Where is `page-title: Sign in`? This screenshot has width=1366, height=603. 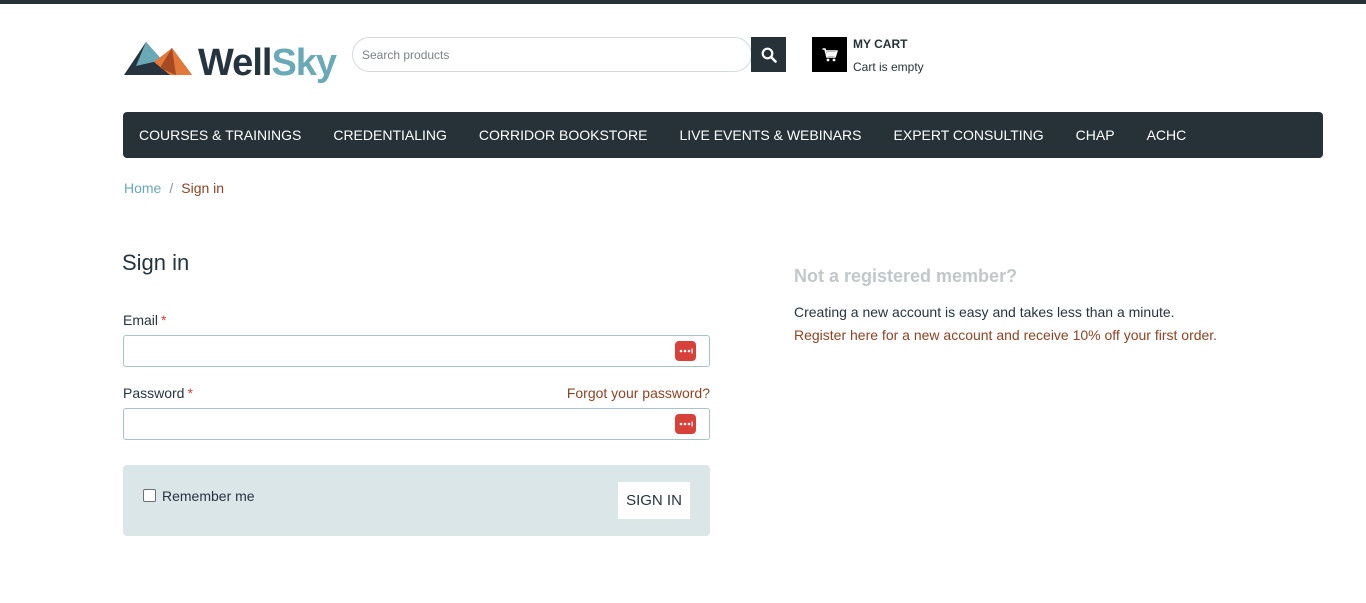 page-title: Sign in is located at coordinates (156, 262).